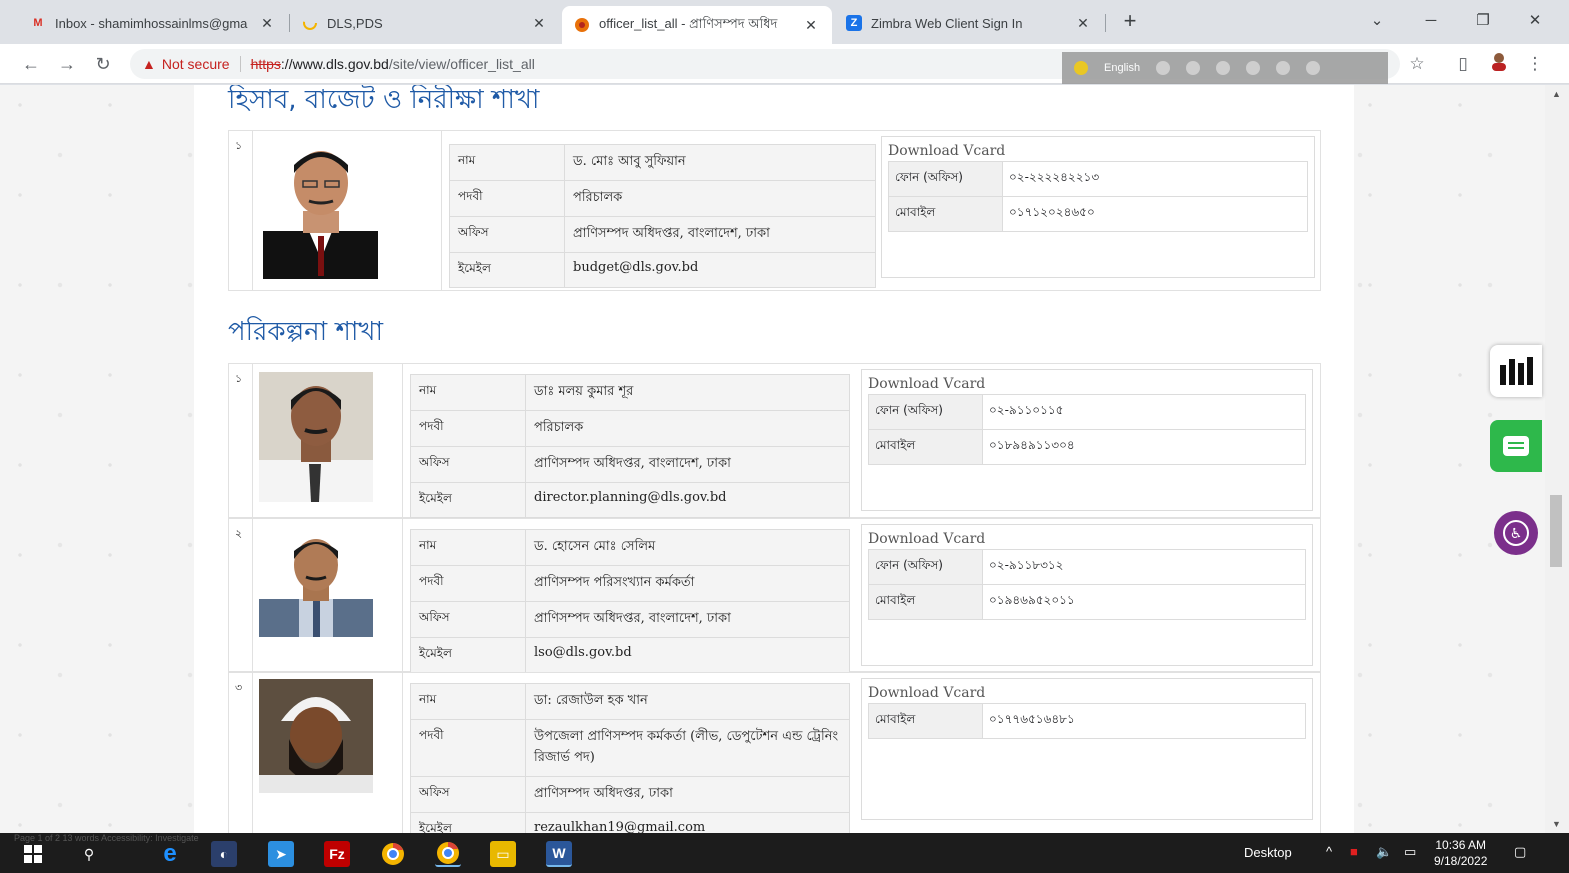  What do you see at coordinates (33, 854) in the screenshot?
I see `start-icon` at bounding box center [33, 854].